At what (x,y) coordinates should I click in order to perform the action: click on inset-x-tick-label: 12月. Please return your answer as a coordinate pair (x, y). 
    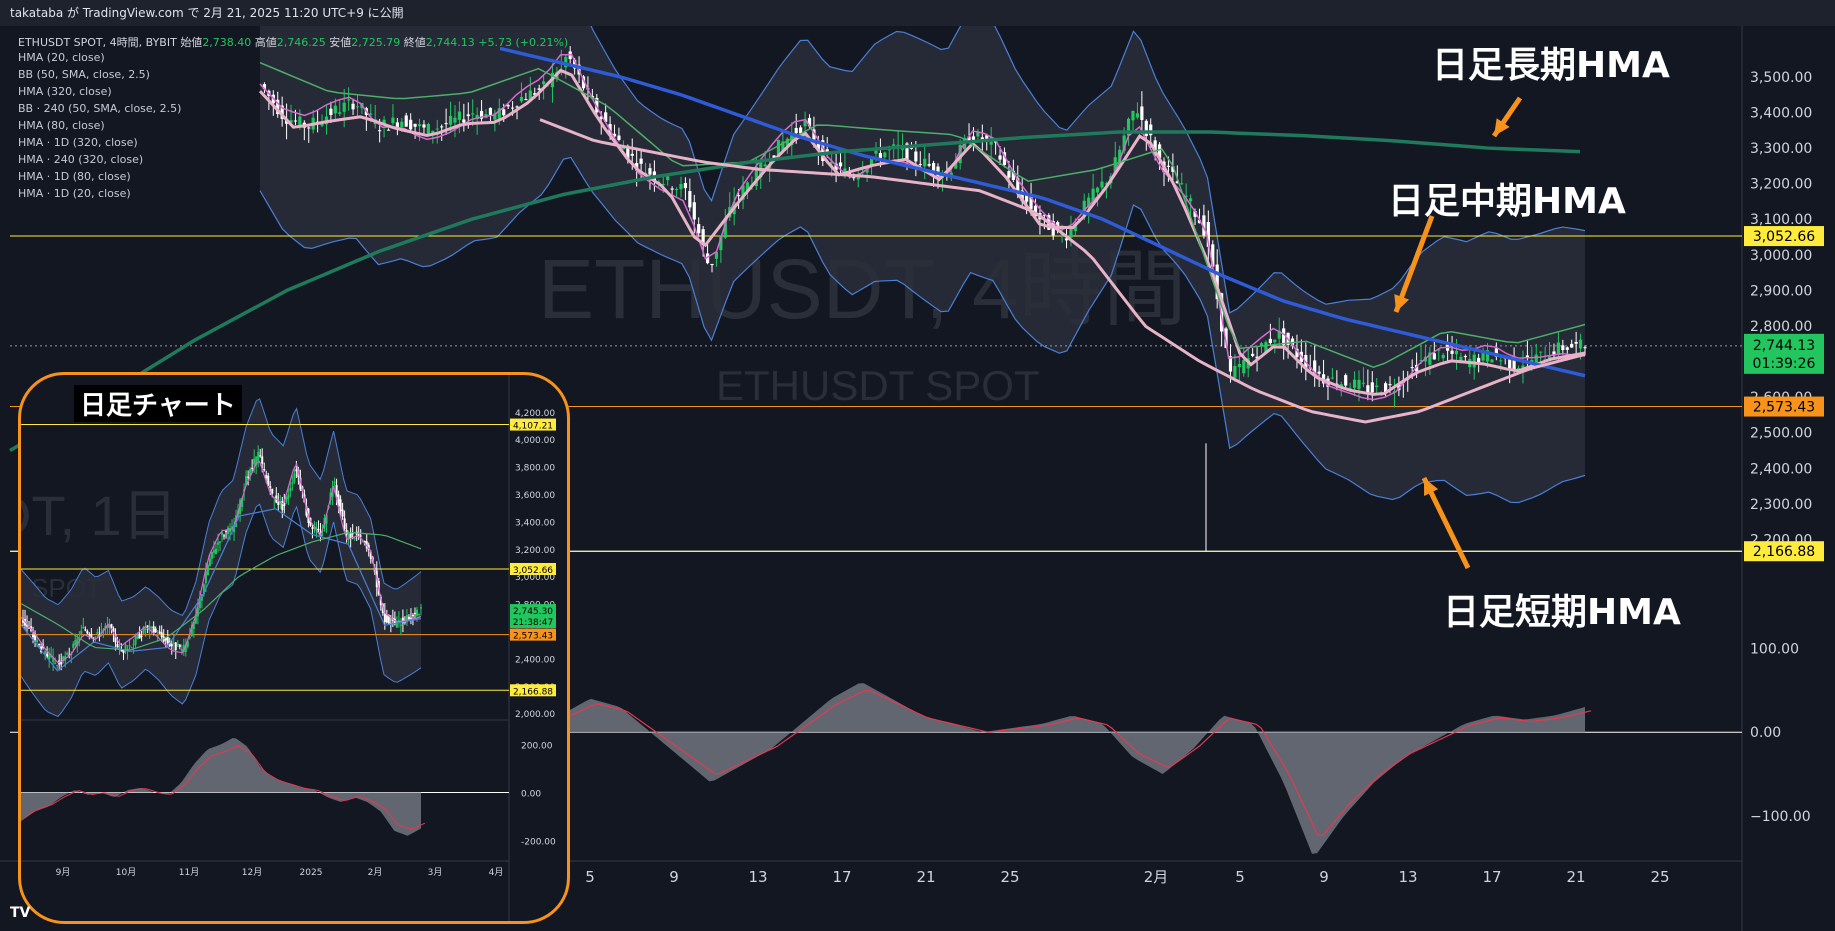
    Looking at the image, I should click on (252, 872).